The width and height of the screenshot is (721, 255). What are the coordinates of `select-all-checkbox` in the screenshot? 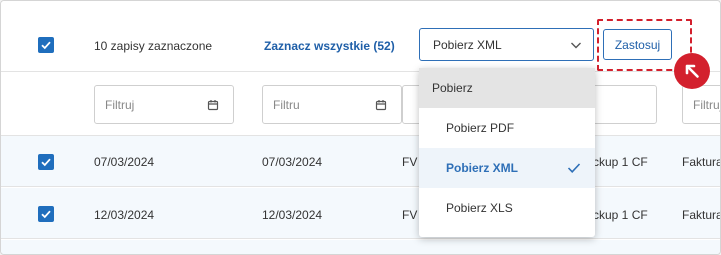 It's located at (46, 45).